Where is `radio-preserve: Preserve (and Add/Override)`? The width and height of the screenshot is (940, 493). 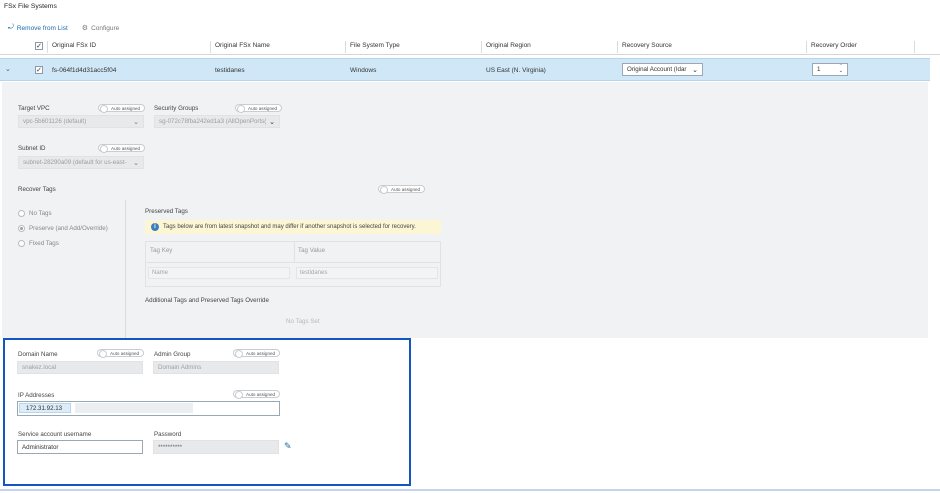 radio-preserve: Preserve (and Add/Override) is located at coordinates (63, 228).